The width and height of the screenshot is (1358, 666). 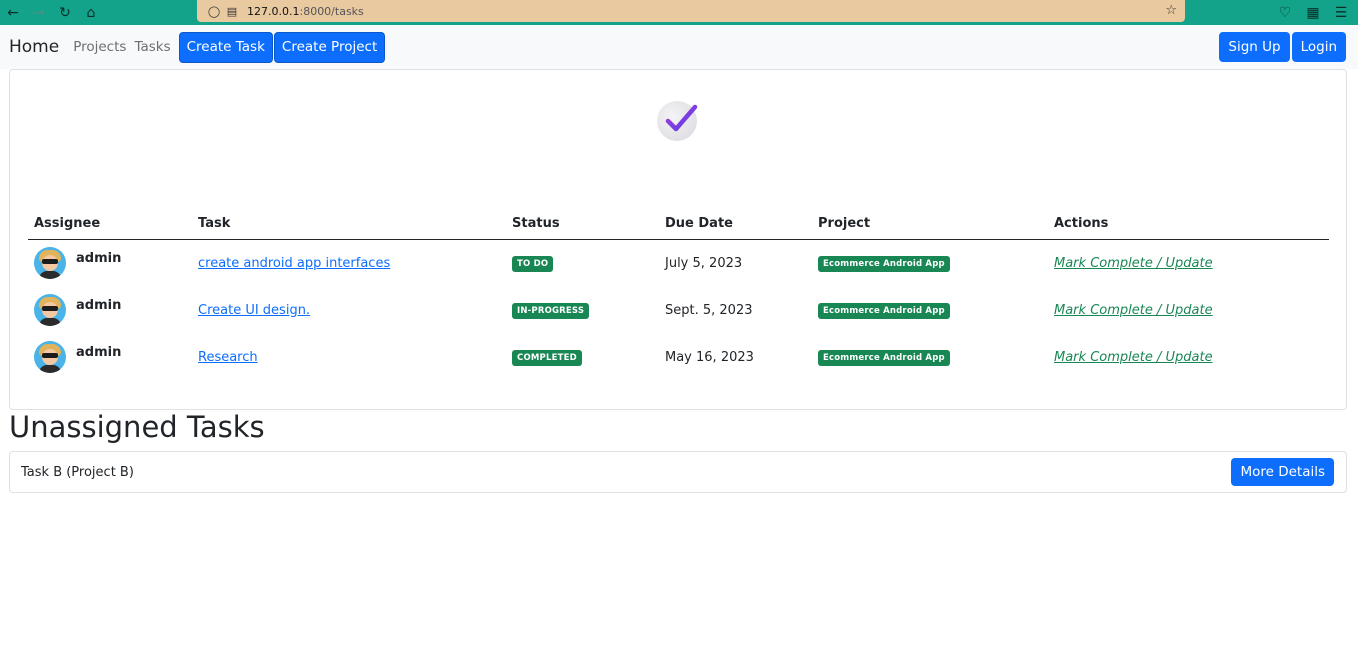 I want to click on header-status: Status, so click(x=582, y=225).